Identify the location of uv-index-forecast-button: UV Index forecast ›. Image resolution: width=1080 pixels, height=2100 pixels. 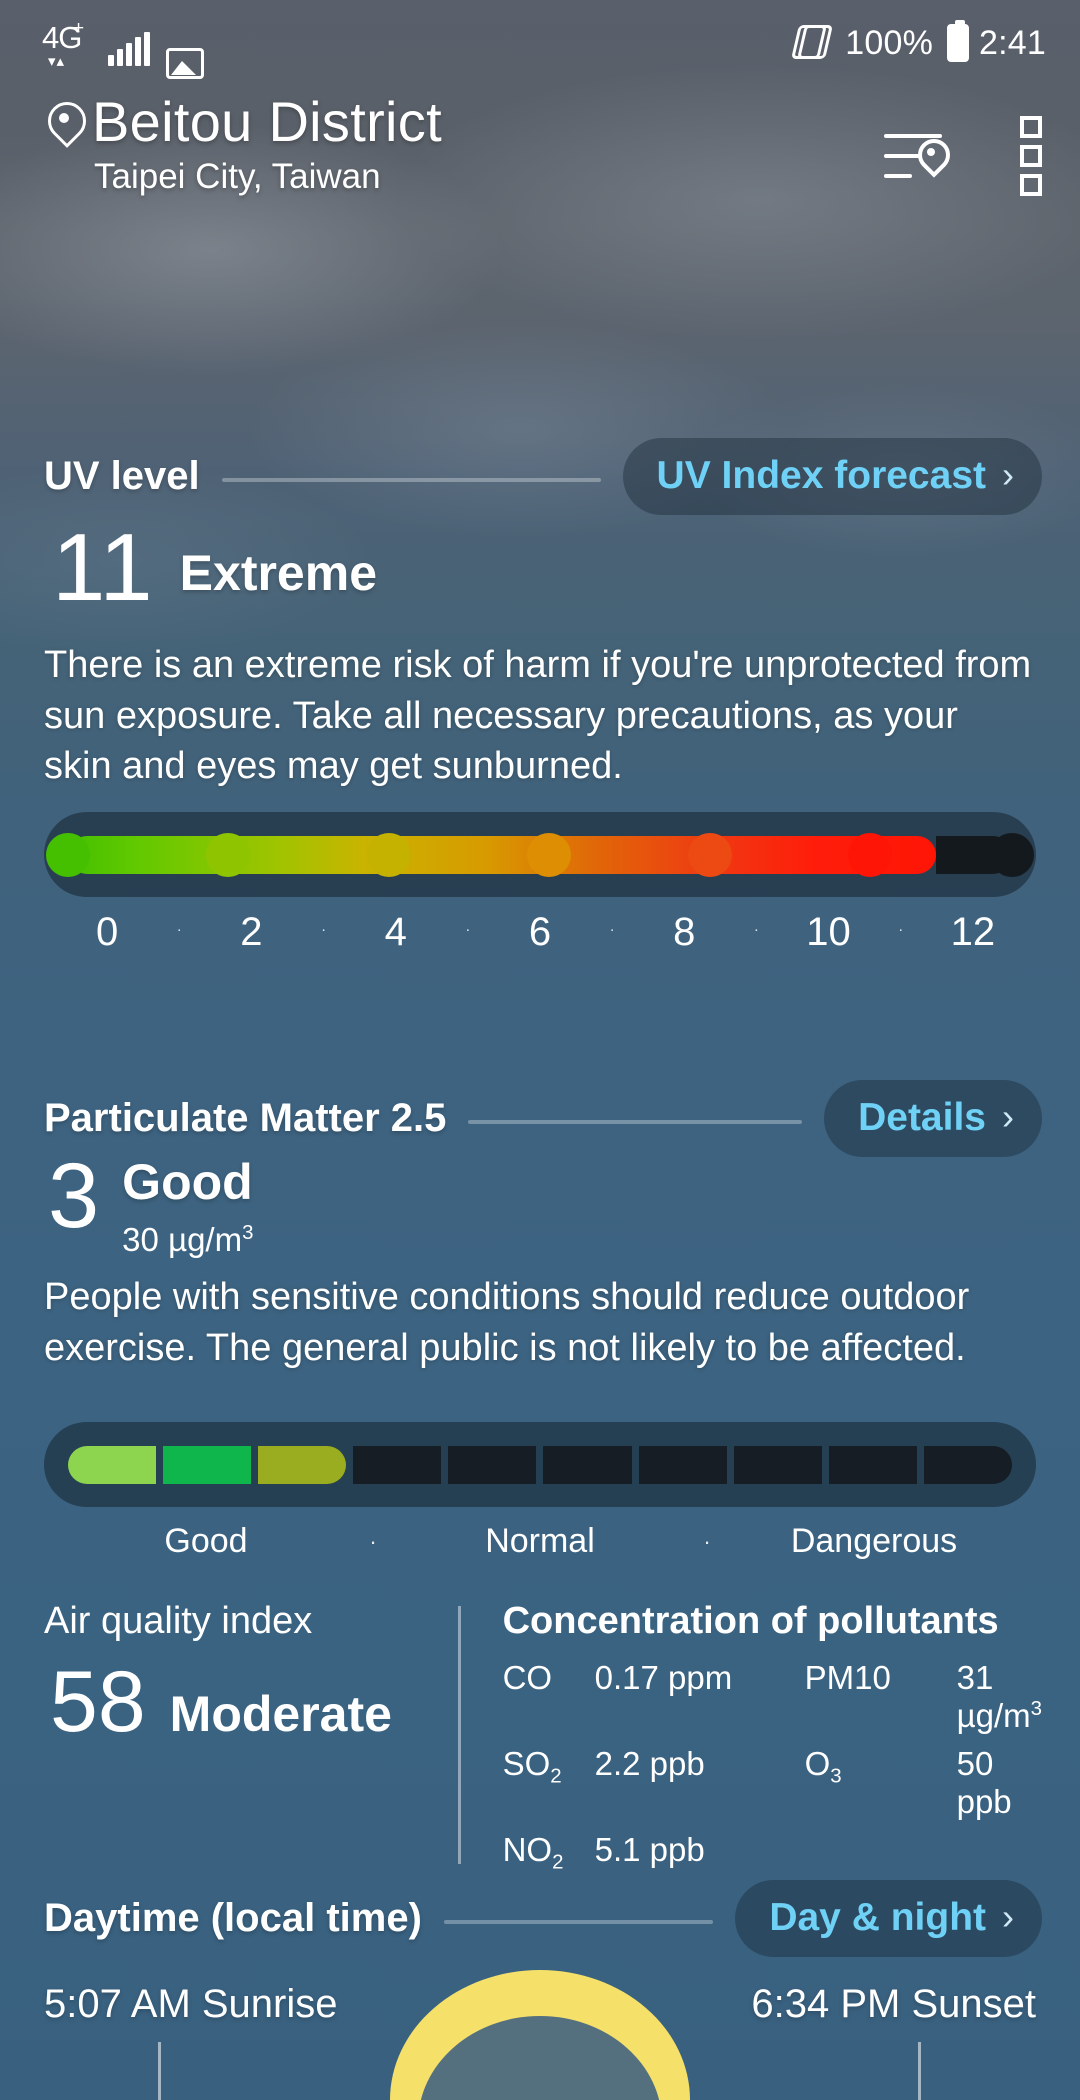
(832, 476).